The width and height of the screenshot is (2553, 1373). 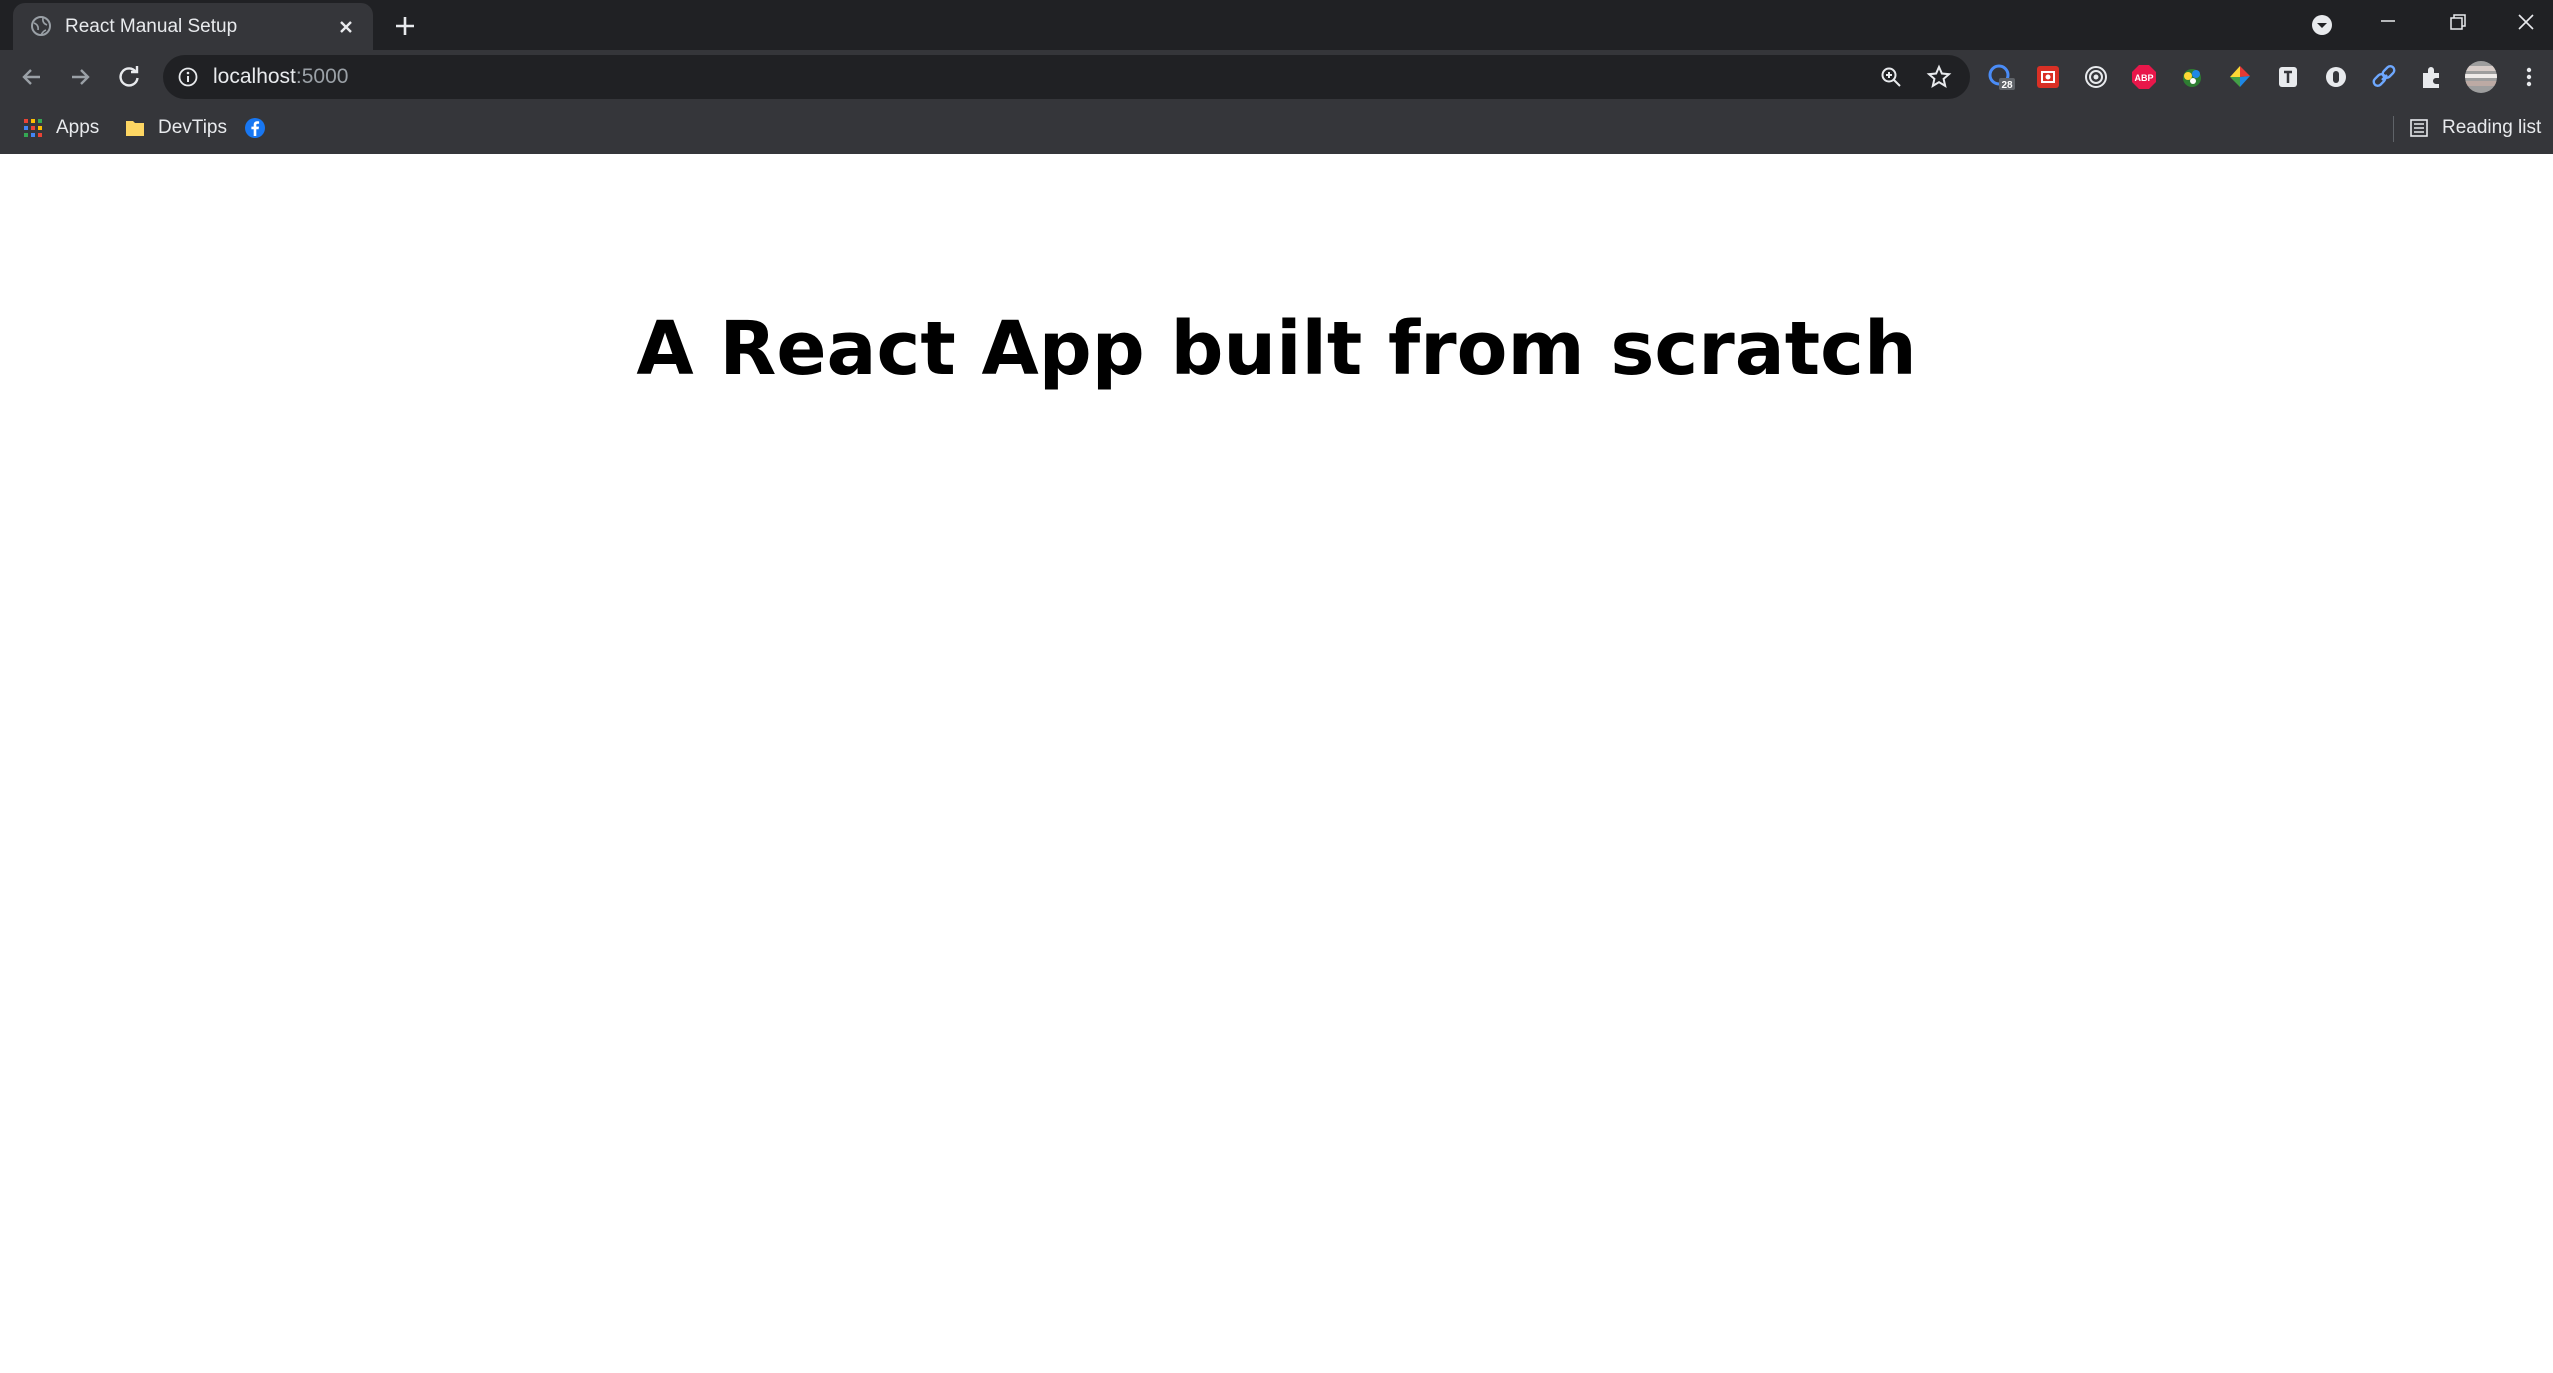 I want to click on reading-list-button: Reading list, so click(x=2474, y=128).